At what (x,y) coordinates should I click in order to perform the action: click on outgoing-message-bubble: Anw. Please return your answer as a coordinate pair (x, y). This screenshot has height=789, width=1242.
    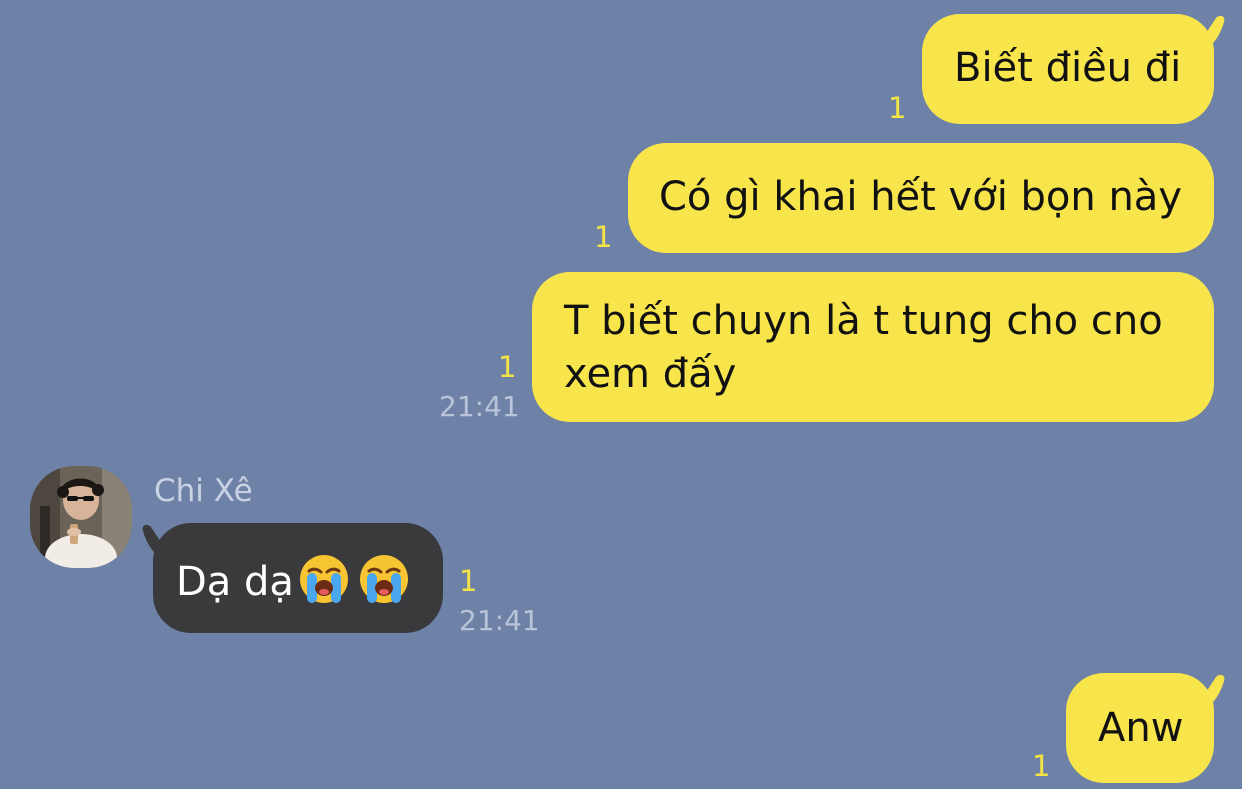
    Looking at the image, I should click on (1145, 728).